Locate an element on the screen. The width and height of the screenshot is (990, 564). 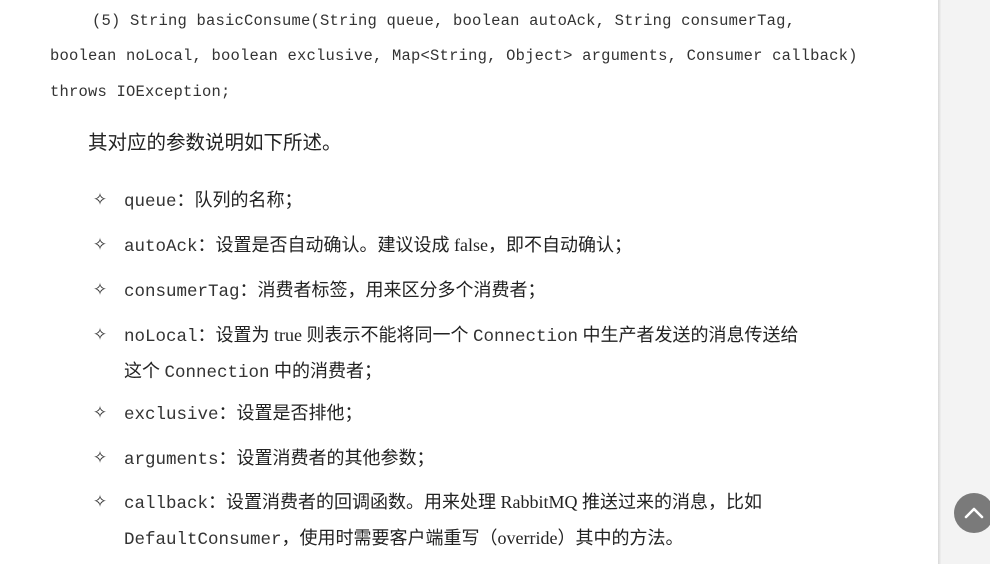
chevron-up-icon is located at coordinates (974, 513).